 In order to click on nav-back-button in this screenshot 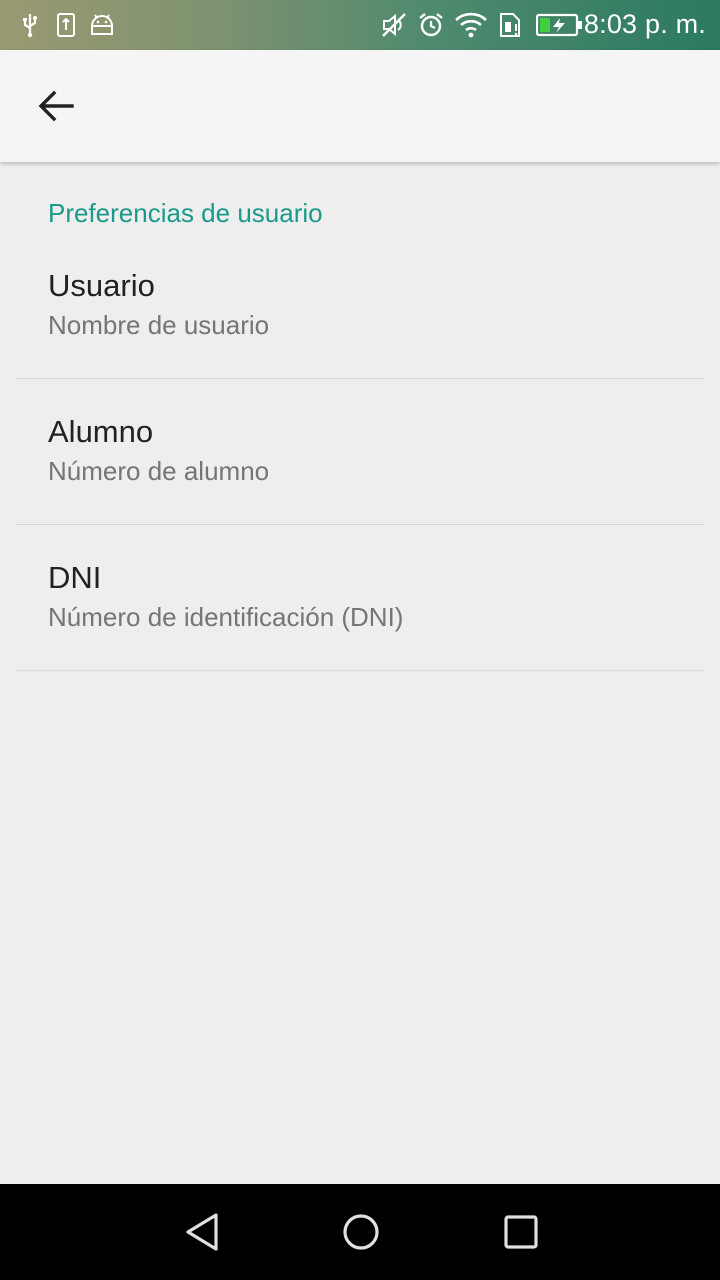, I will do `click(202, 1232)`.